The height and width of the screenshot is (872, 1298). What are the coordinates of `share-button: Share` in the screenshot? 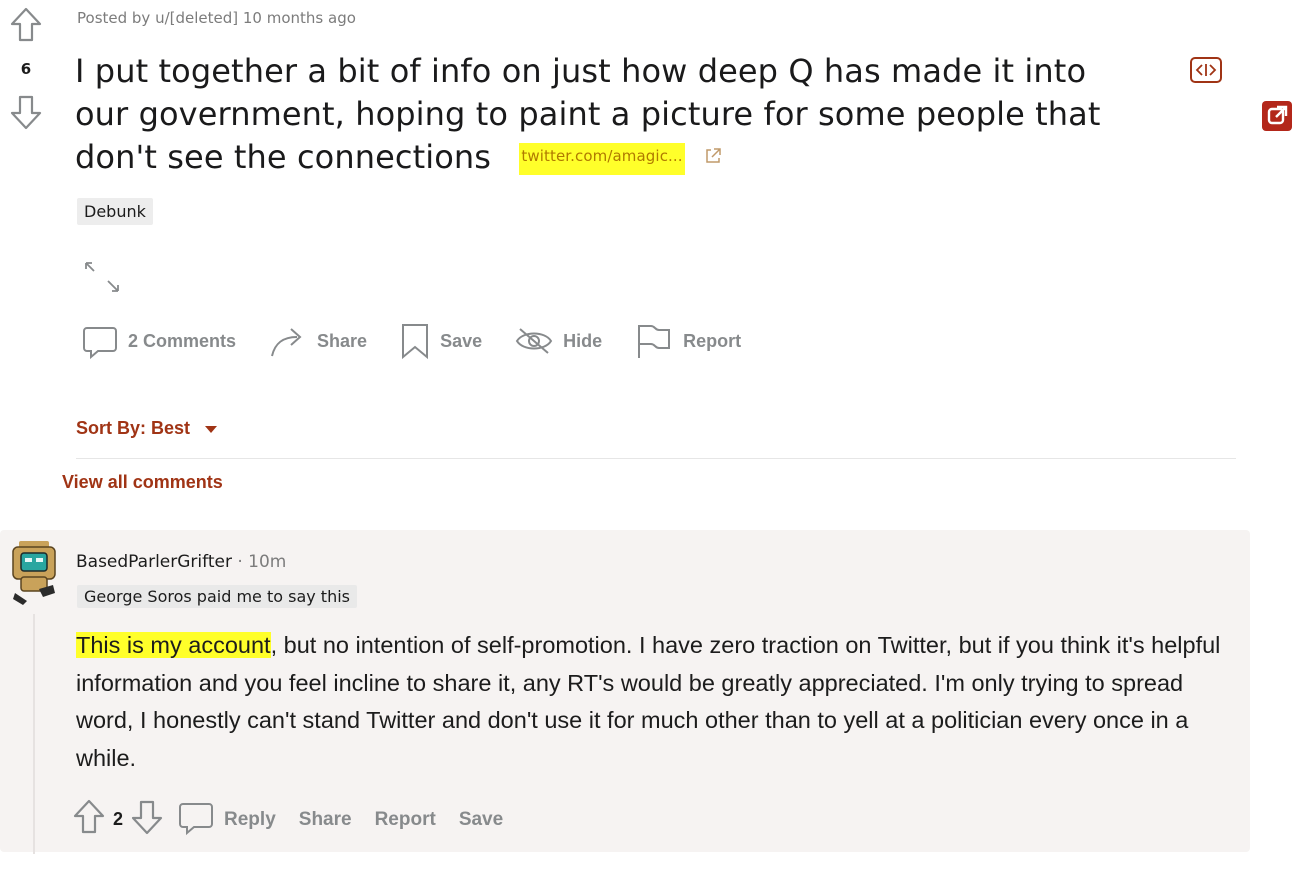 It's located at (318, 341).